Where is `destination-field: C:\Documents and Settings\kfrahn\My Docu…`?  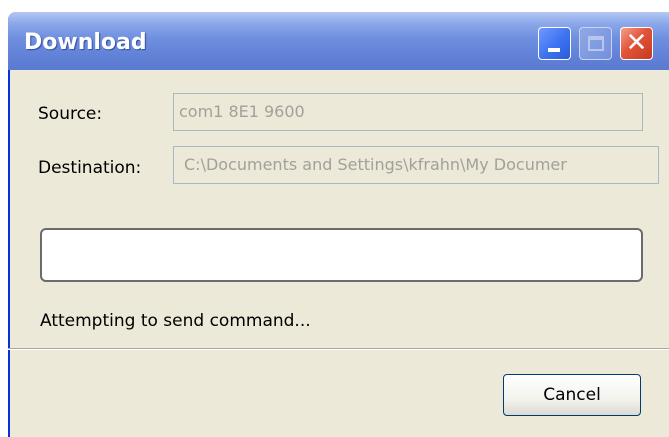
destination-field: C:\Documents and Settings\kfrahn\My Docu… is located at coordinates (416, 165).